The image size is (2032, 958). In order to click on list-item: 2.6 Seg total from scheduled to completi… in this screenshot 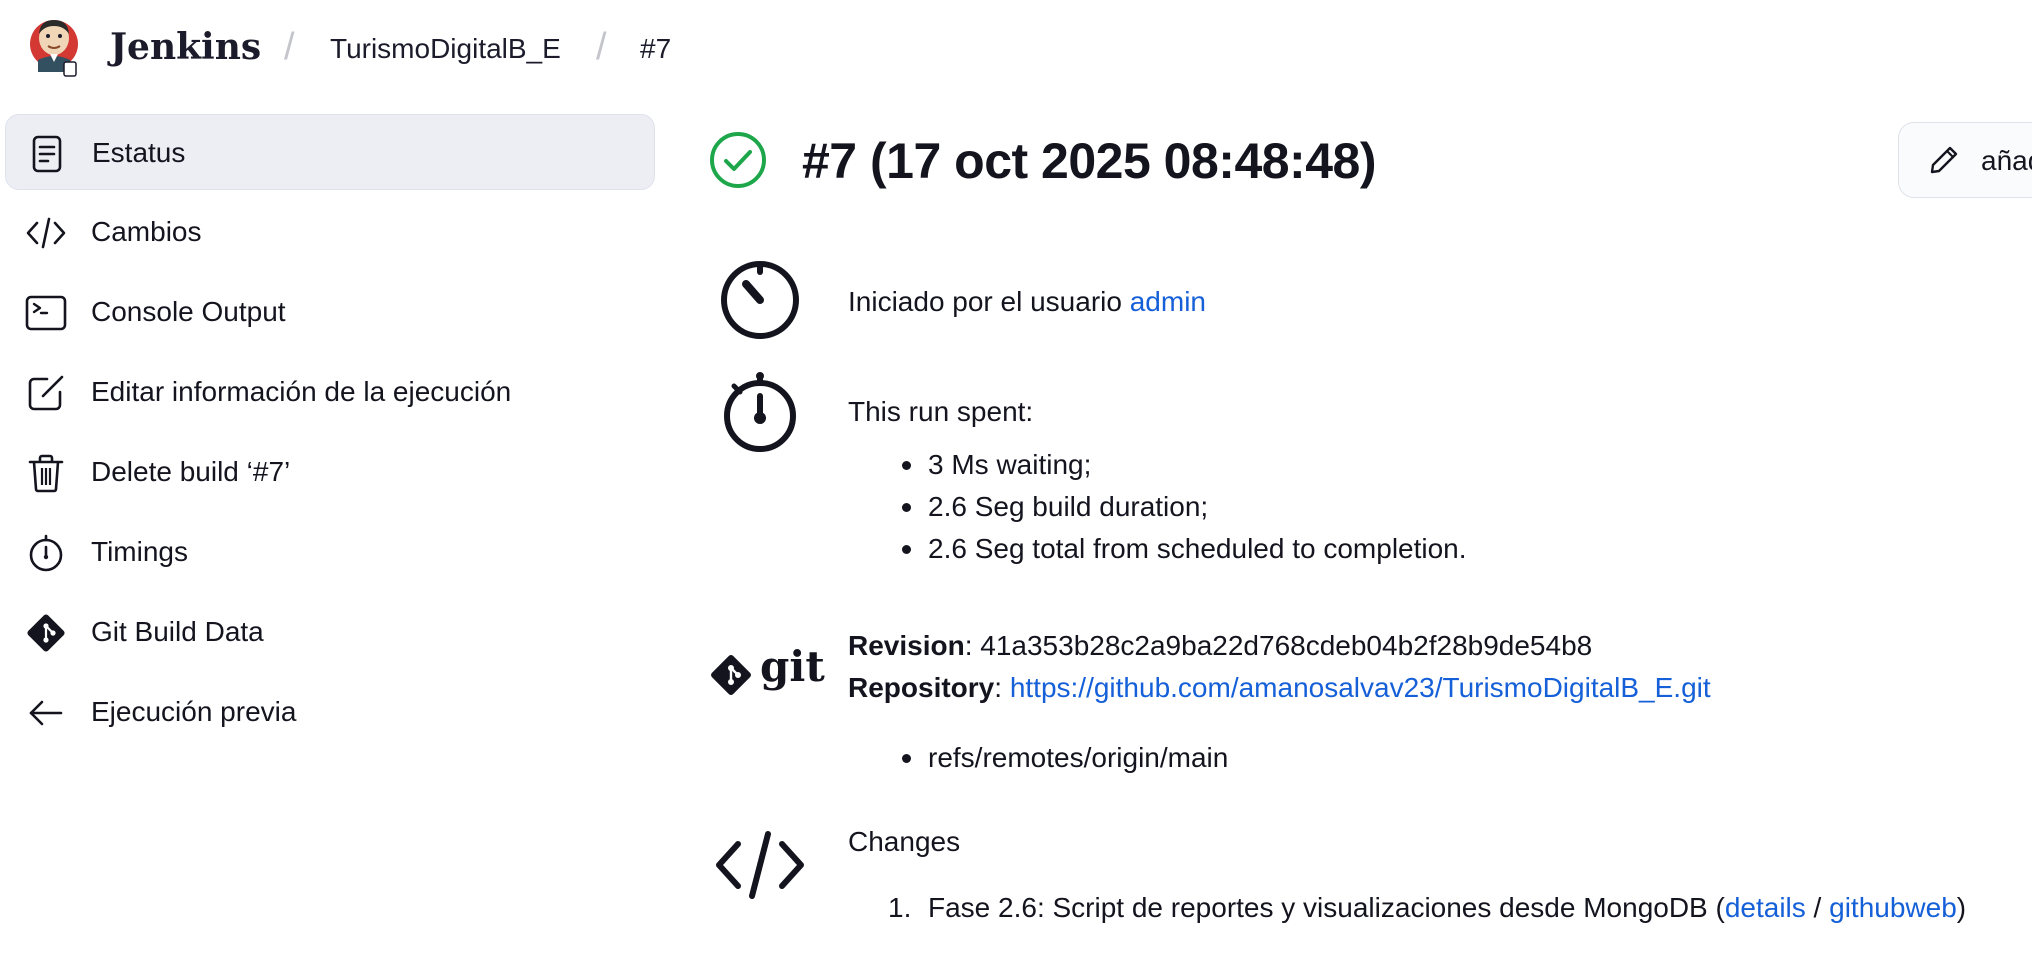, I will do `click(1184, 549)`.